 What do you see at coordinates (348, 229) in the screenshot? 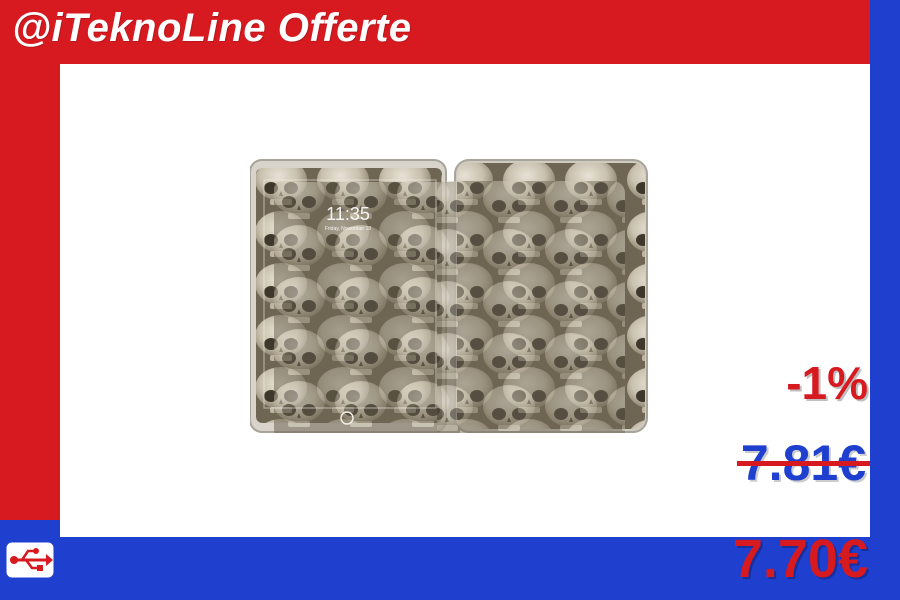
I see `lock-date: Friday, November 18` at bounding box center [348, 229].